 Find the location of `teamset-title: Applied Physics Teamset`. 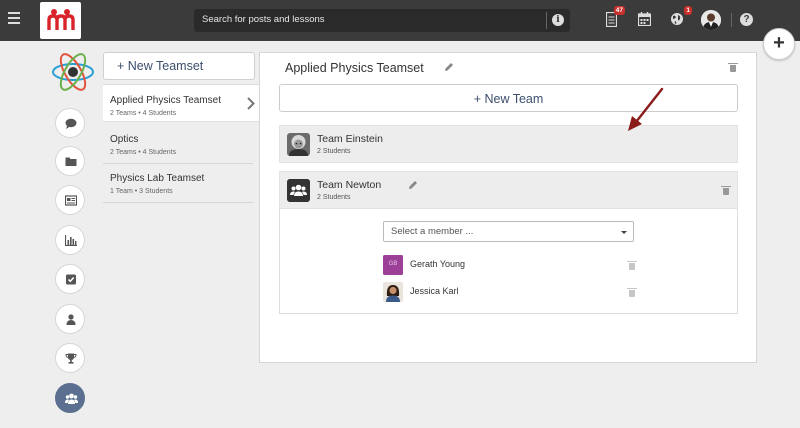

teamset-title: Applied Physics Teamset is located at coordinates (354, 68).